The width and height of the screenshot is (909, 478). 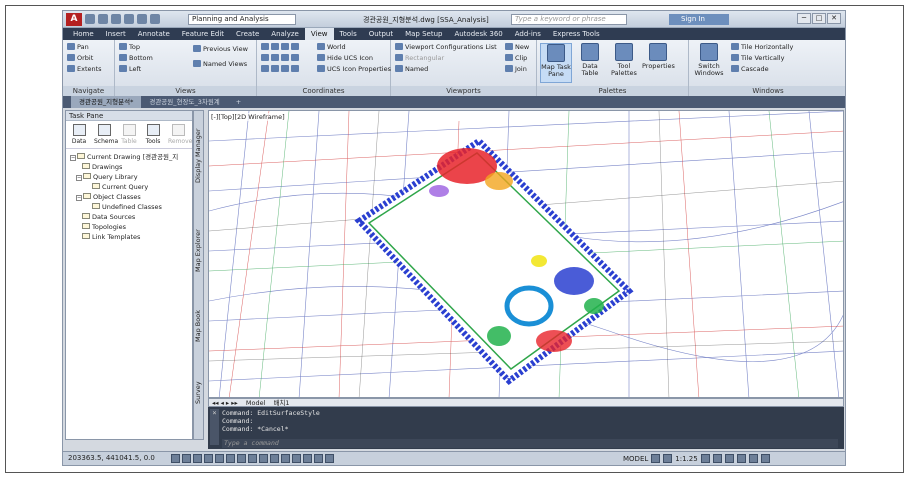 What do you see at coordinates (307, 458) in the screenshot?
I see `quick-properties-icon` at bounding box center [307, 458].